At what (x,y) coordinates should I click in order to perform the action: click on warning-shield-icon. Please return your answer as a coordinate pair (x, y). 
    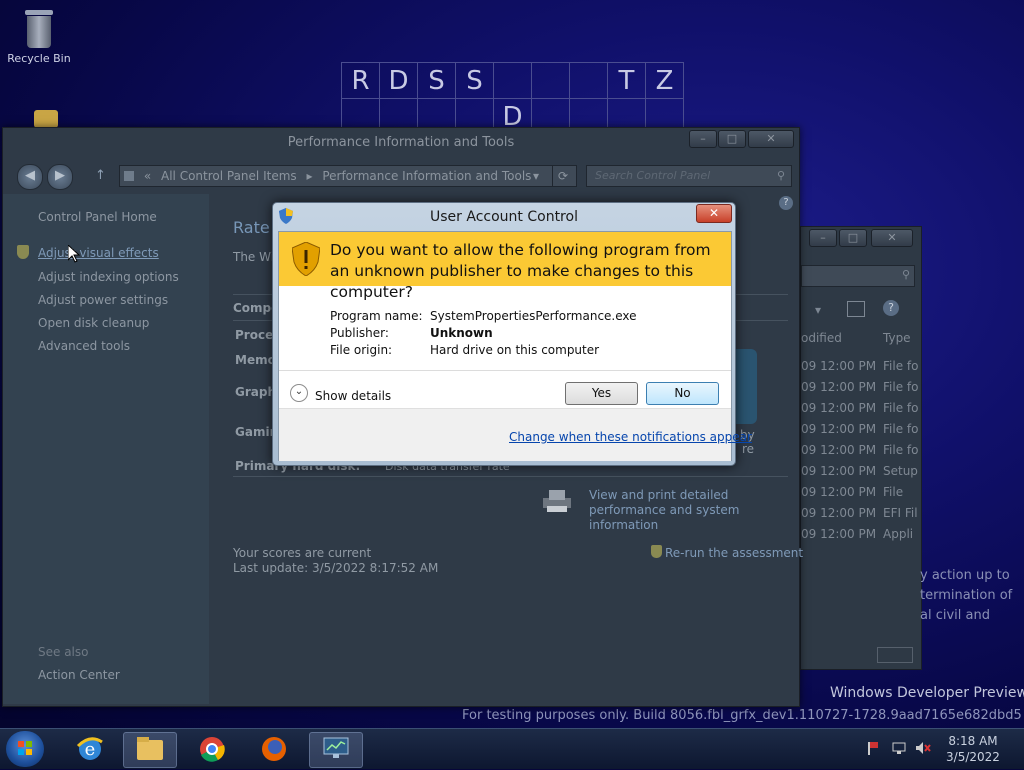
    Looking at the image, I should click on (306, 259).